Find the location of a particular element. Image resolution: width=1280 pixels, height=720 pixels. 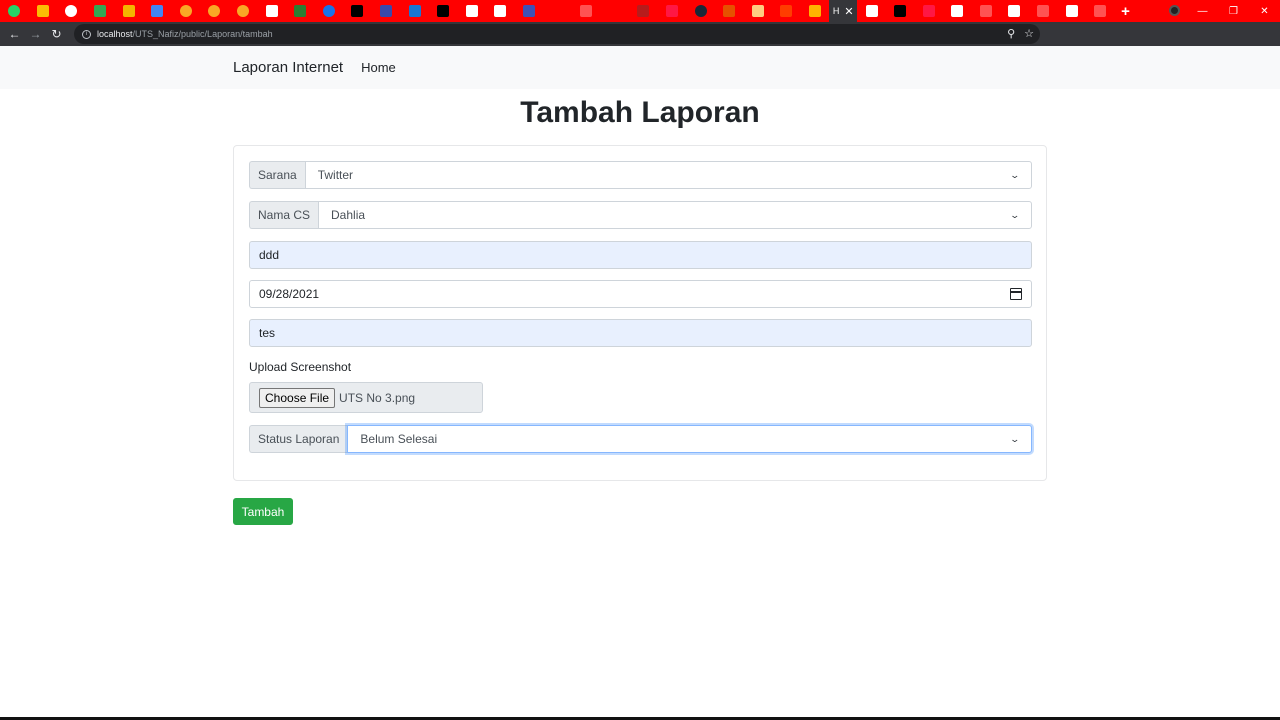

choose-file-button: Choose File is located at coordinates (297, 397).